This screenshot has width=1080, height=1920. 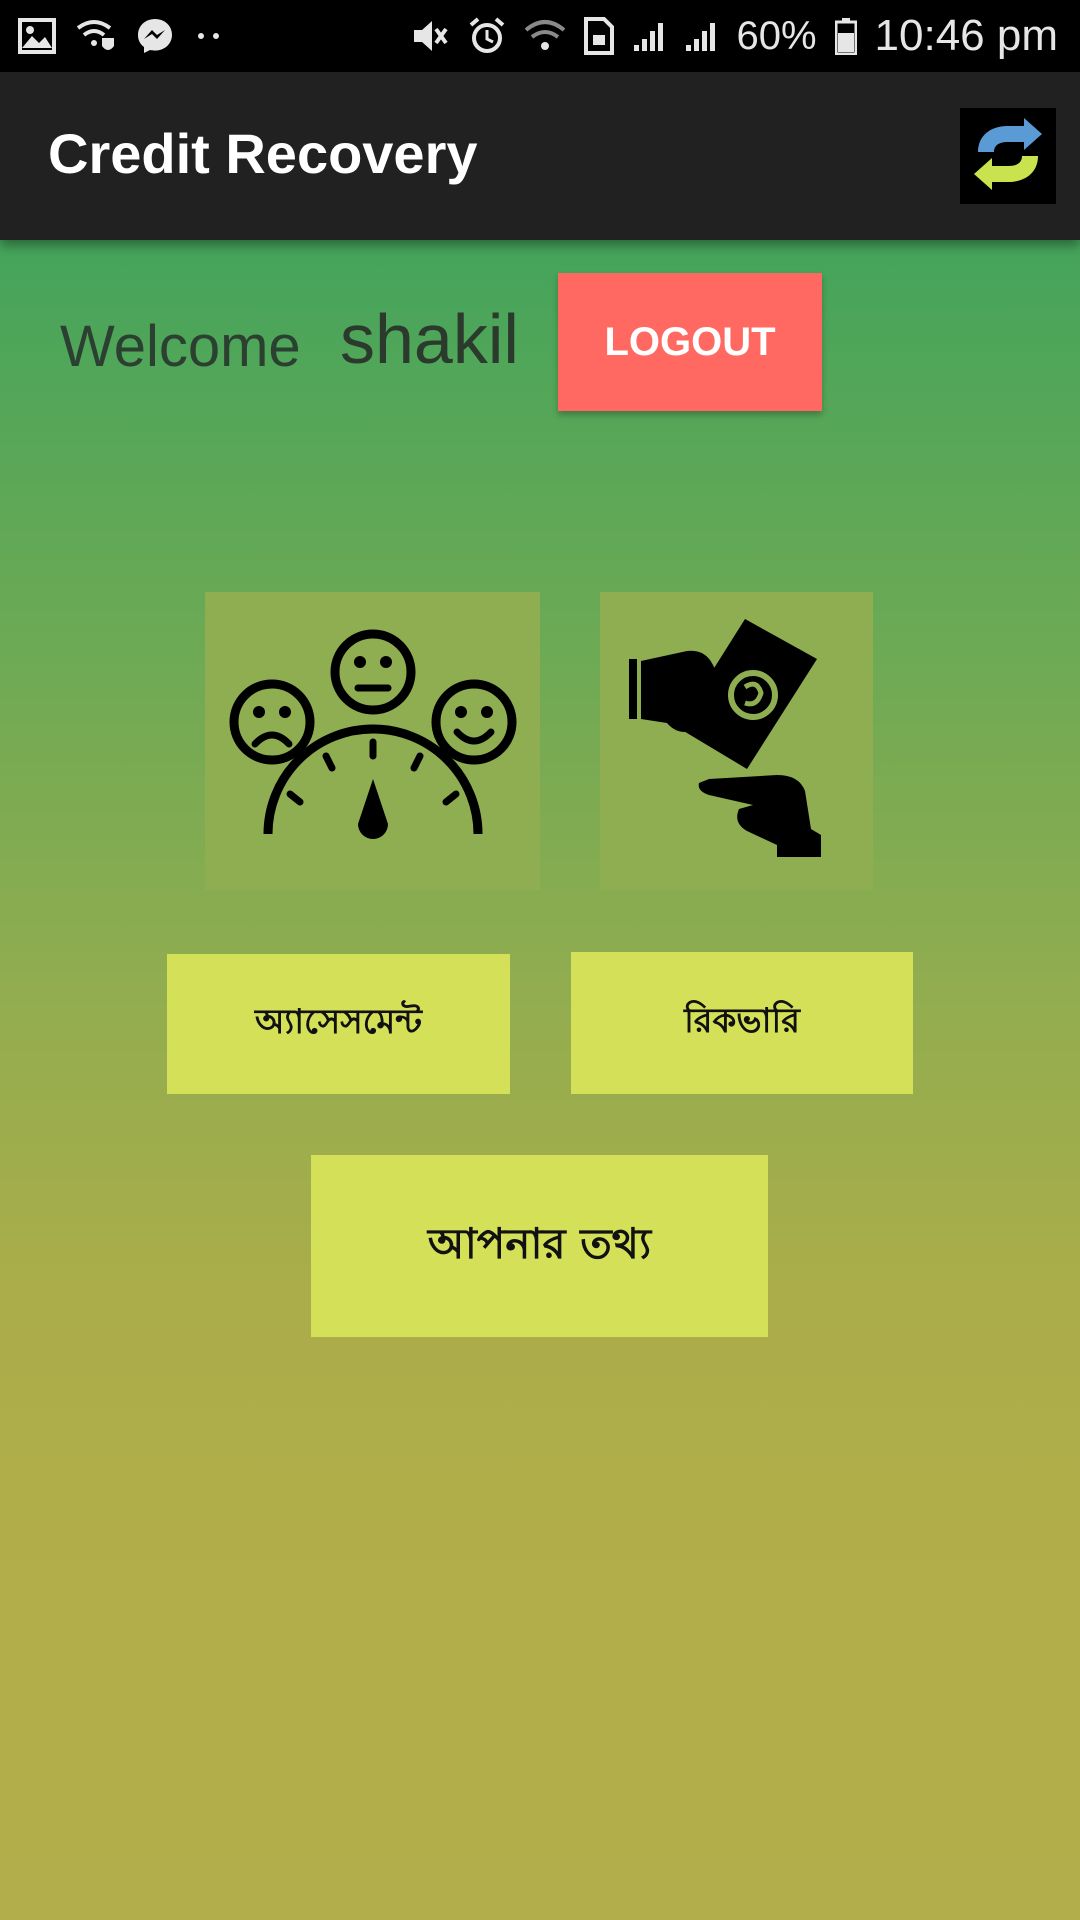 I want to click on alarm-icon, so click(x=487, y=36).